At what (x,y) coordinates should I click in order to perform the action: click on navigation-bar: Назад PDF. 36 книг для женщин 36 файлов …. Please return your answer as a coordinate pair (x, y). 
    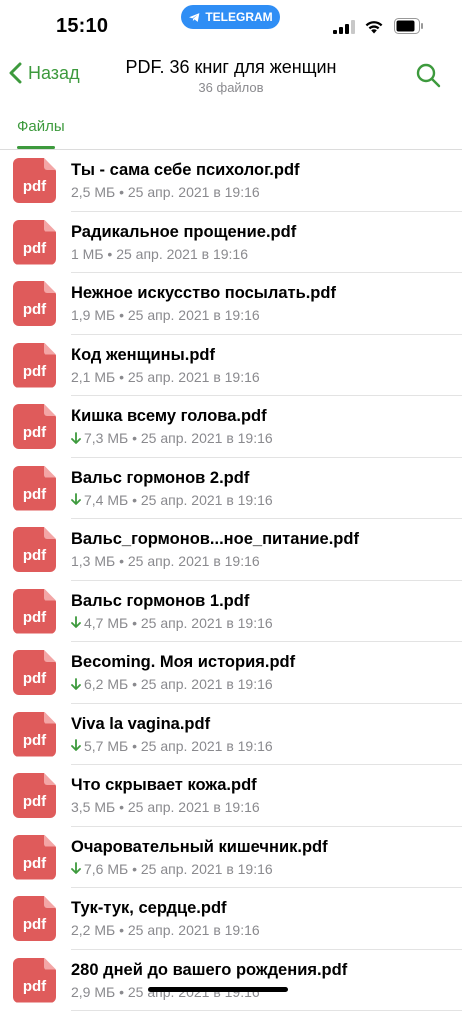
    Looking at the image, I should click on (231, 100).